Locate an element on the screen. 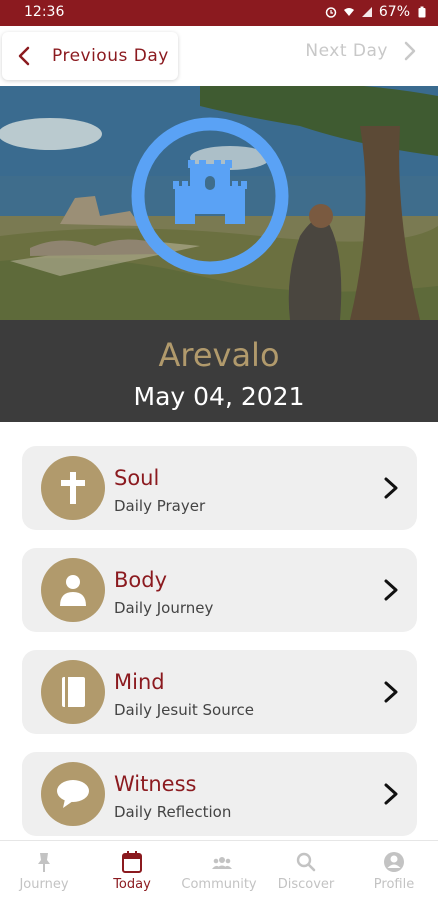  user-icon is located at coordinates (394, 862).